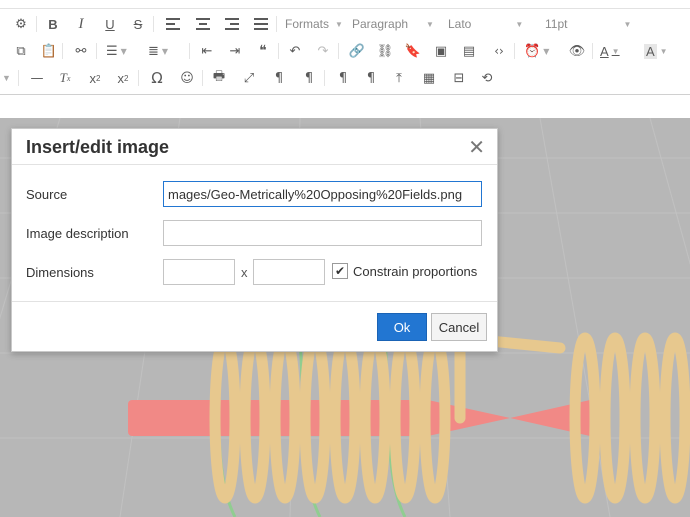 Image resolution: width=690 pixels, height=517 pixels. I want to click on fullscreen-icon: ⤢, so click(249, 78).